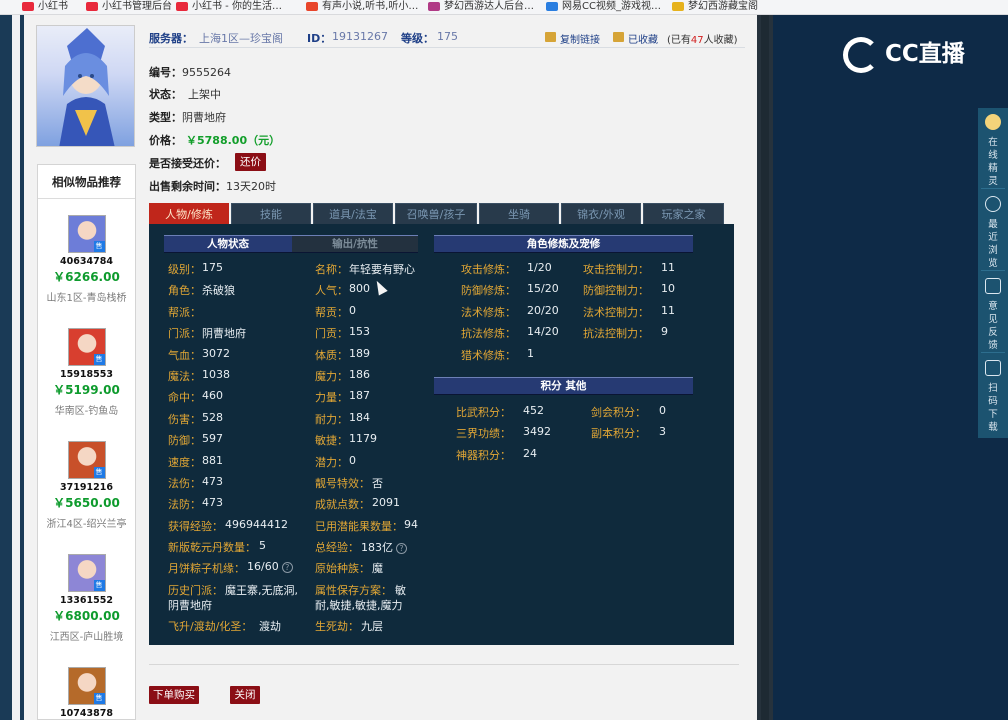 The height and width of the screenshot is (720, 1008). What do you see at coordinates (488, 291) in the screenshot?
I see `cultivation-label: 防御修炼：` at bounding box center [488, 291].